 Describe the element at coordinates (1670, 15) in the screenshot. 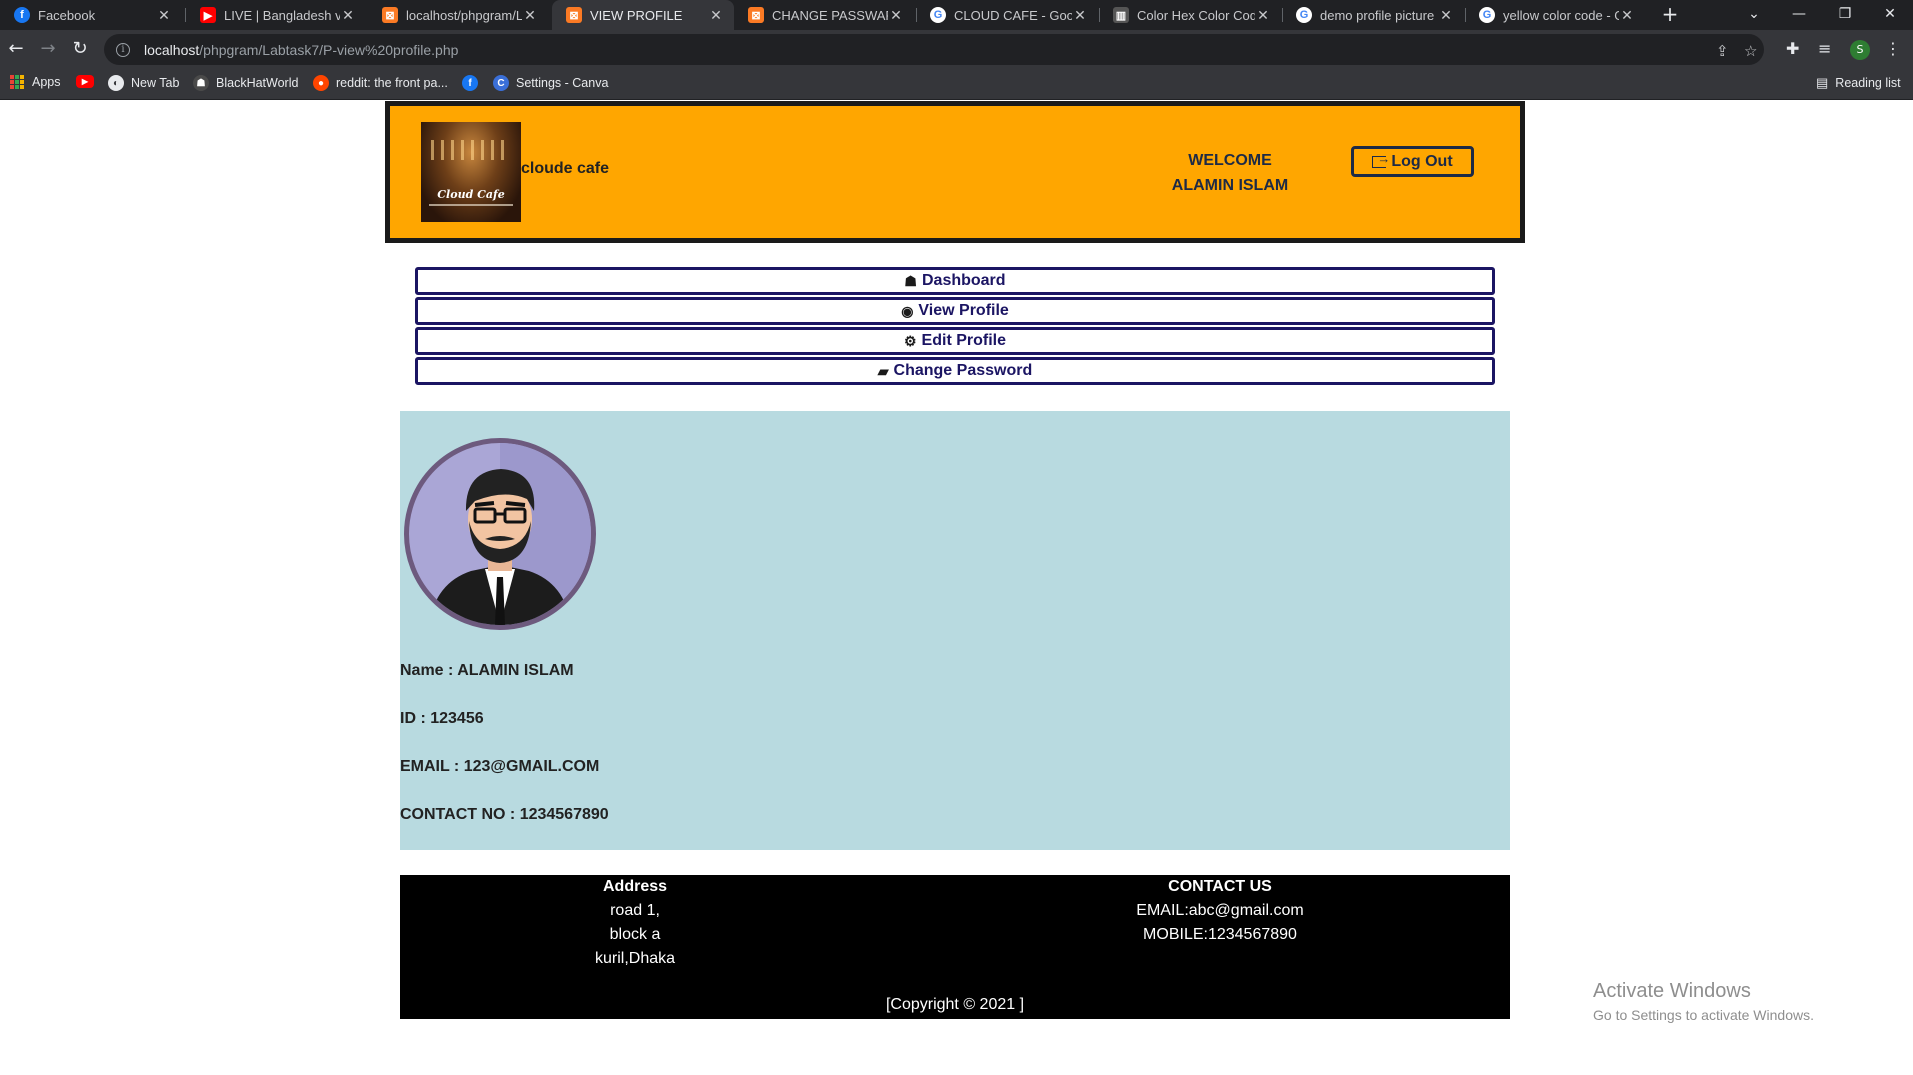

I see `new-tab-plus-icon: +` at that location.